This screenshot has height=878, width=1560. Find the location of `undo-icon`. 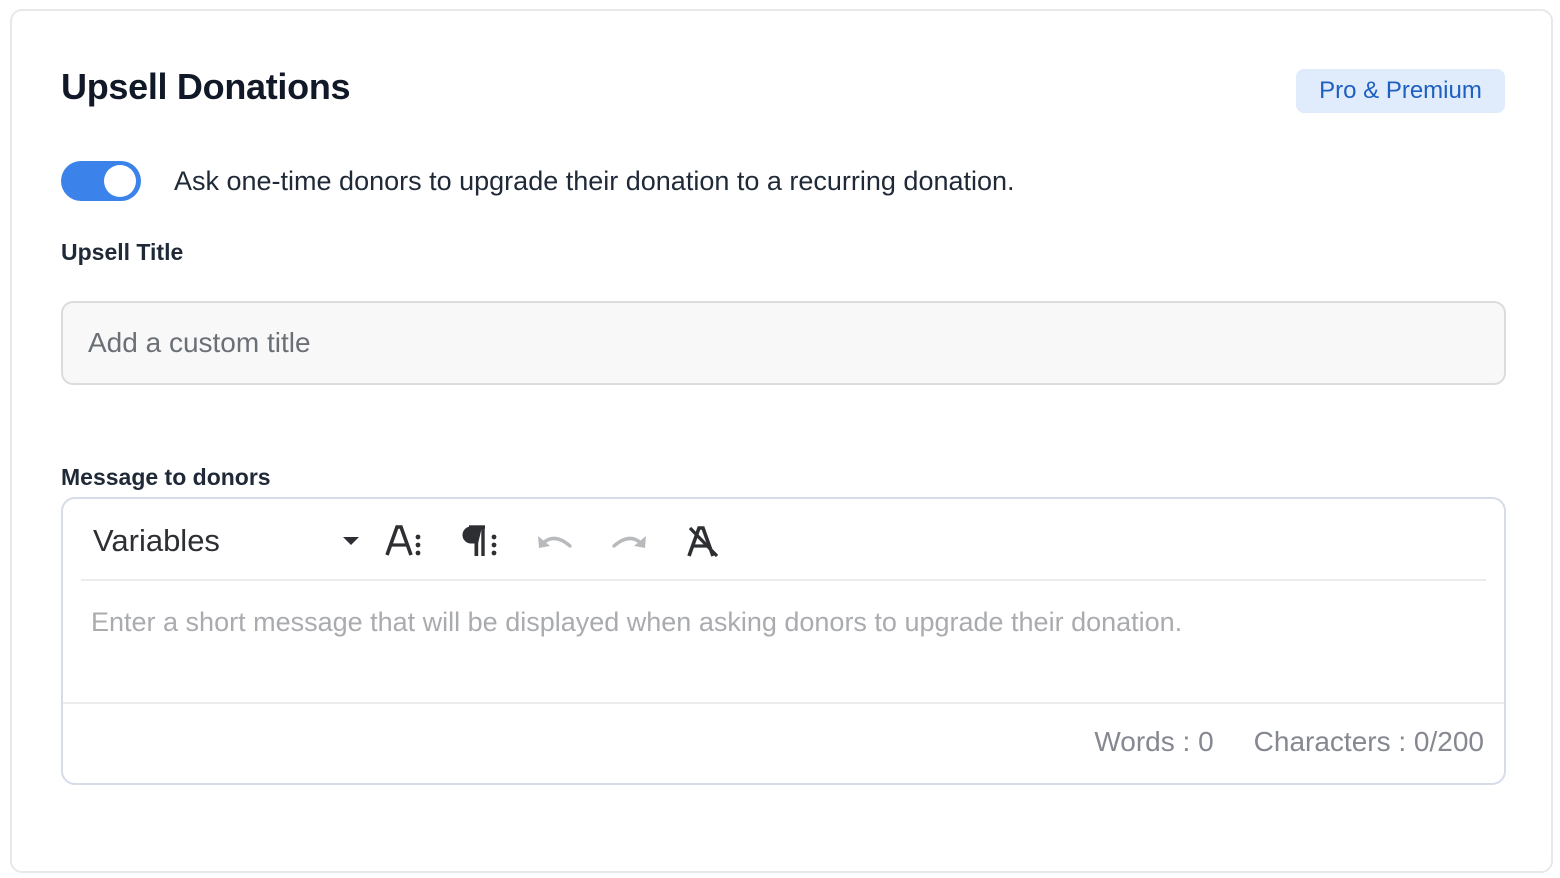

undo-icon is located at coordinates (555, 542).